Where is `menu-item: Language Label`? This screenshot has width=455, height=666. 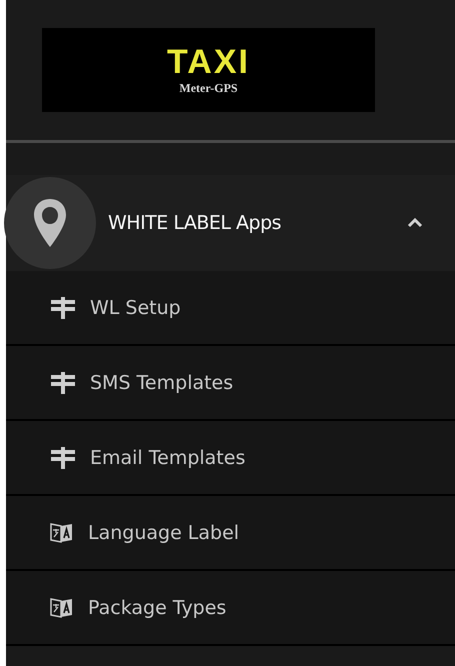
menu-item: Language Label is located at coordinates (230, 533).